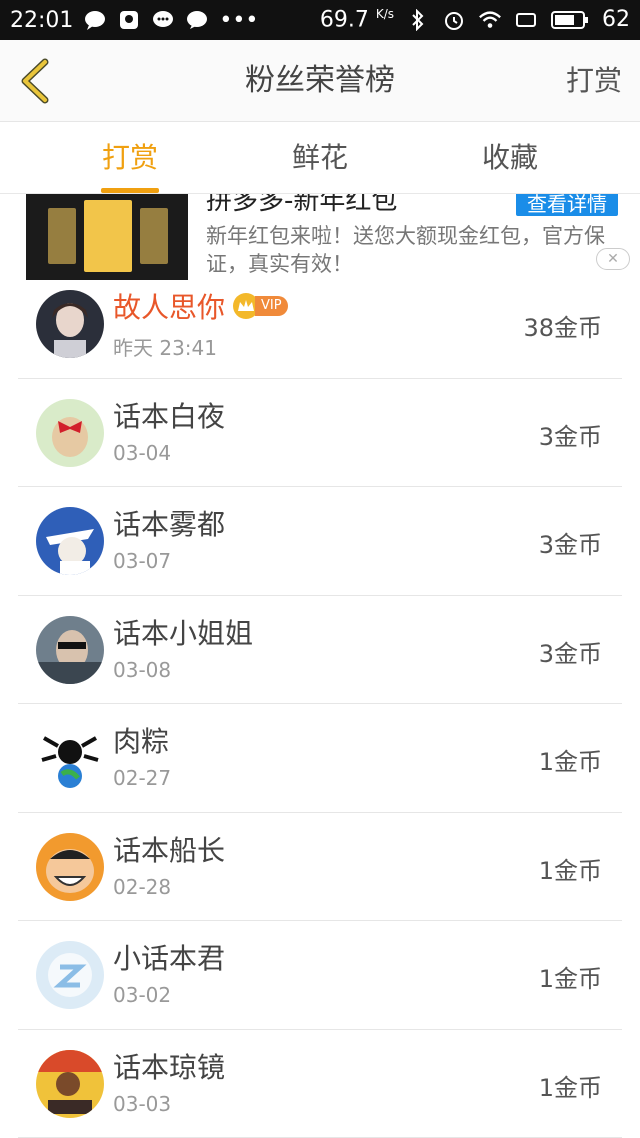  I want to click on tab-flowers: 鲜花, so click(320, 158).